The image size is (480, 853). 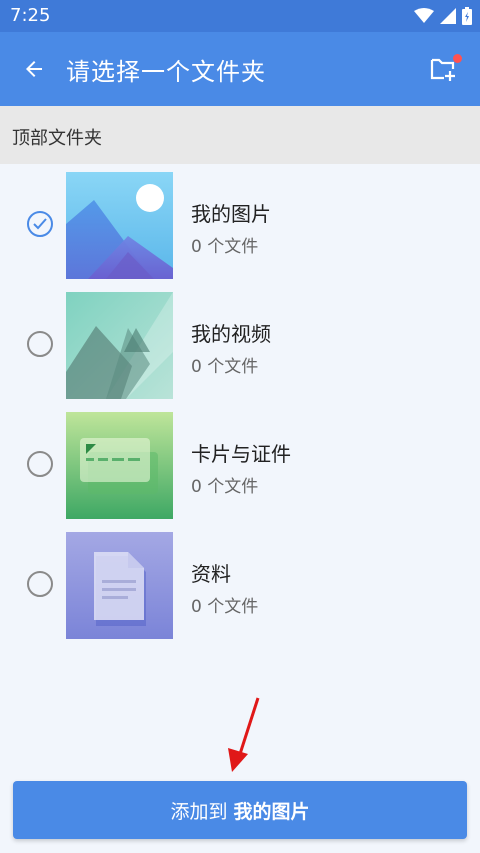 I want to click on status-icons, so click(x=443, y=16).